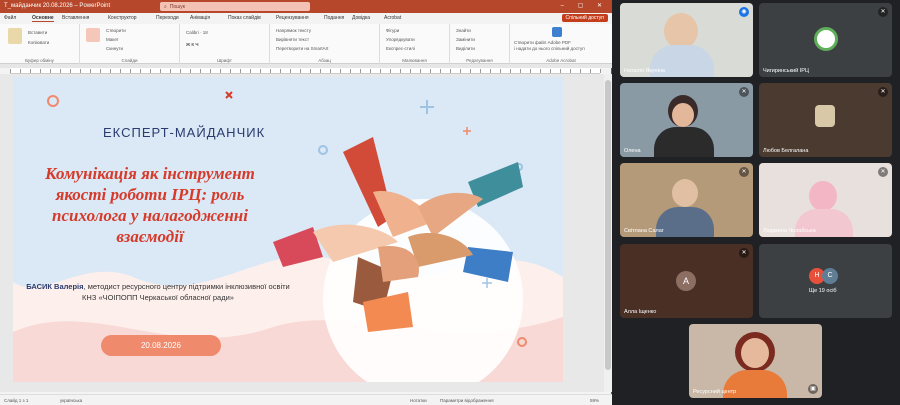 The width and height of the screenshot is (900, 405). I want to click on menu-help: Довідка, so click(361, 18).